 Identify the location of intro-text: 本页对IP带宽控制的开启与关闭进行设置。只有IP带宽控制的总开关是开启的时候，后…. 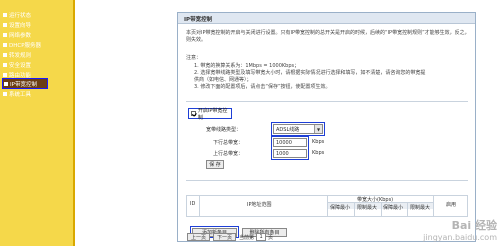
(328, 36).